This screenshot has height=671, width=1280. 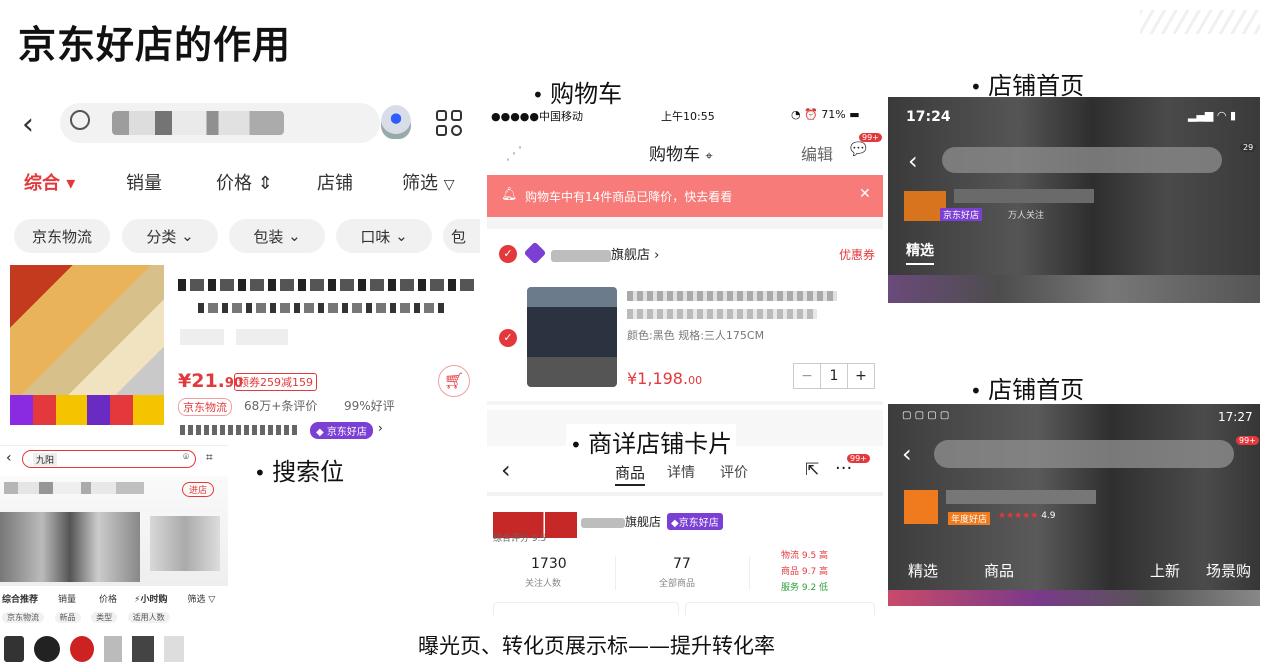 I want to click on store-name: 旗舰店 ›, so click(x=605, y=253).